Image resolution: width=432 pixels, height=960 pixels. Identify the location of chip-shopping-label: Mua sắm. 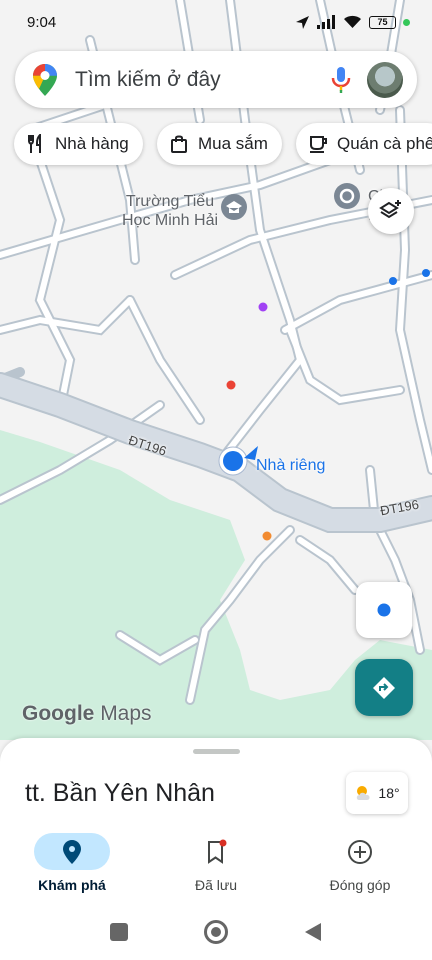
(233, 143).